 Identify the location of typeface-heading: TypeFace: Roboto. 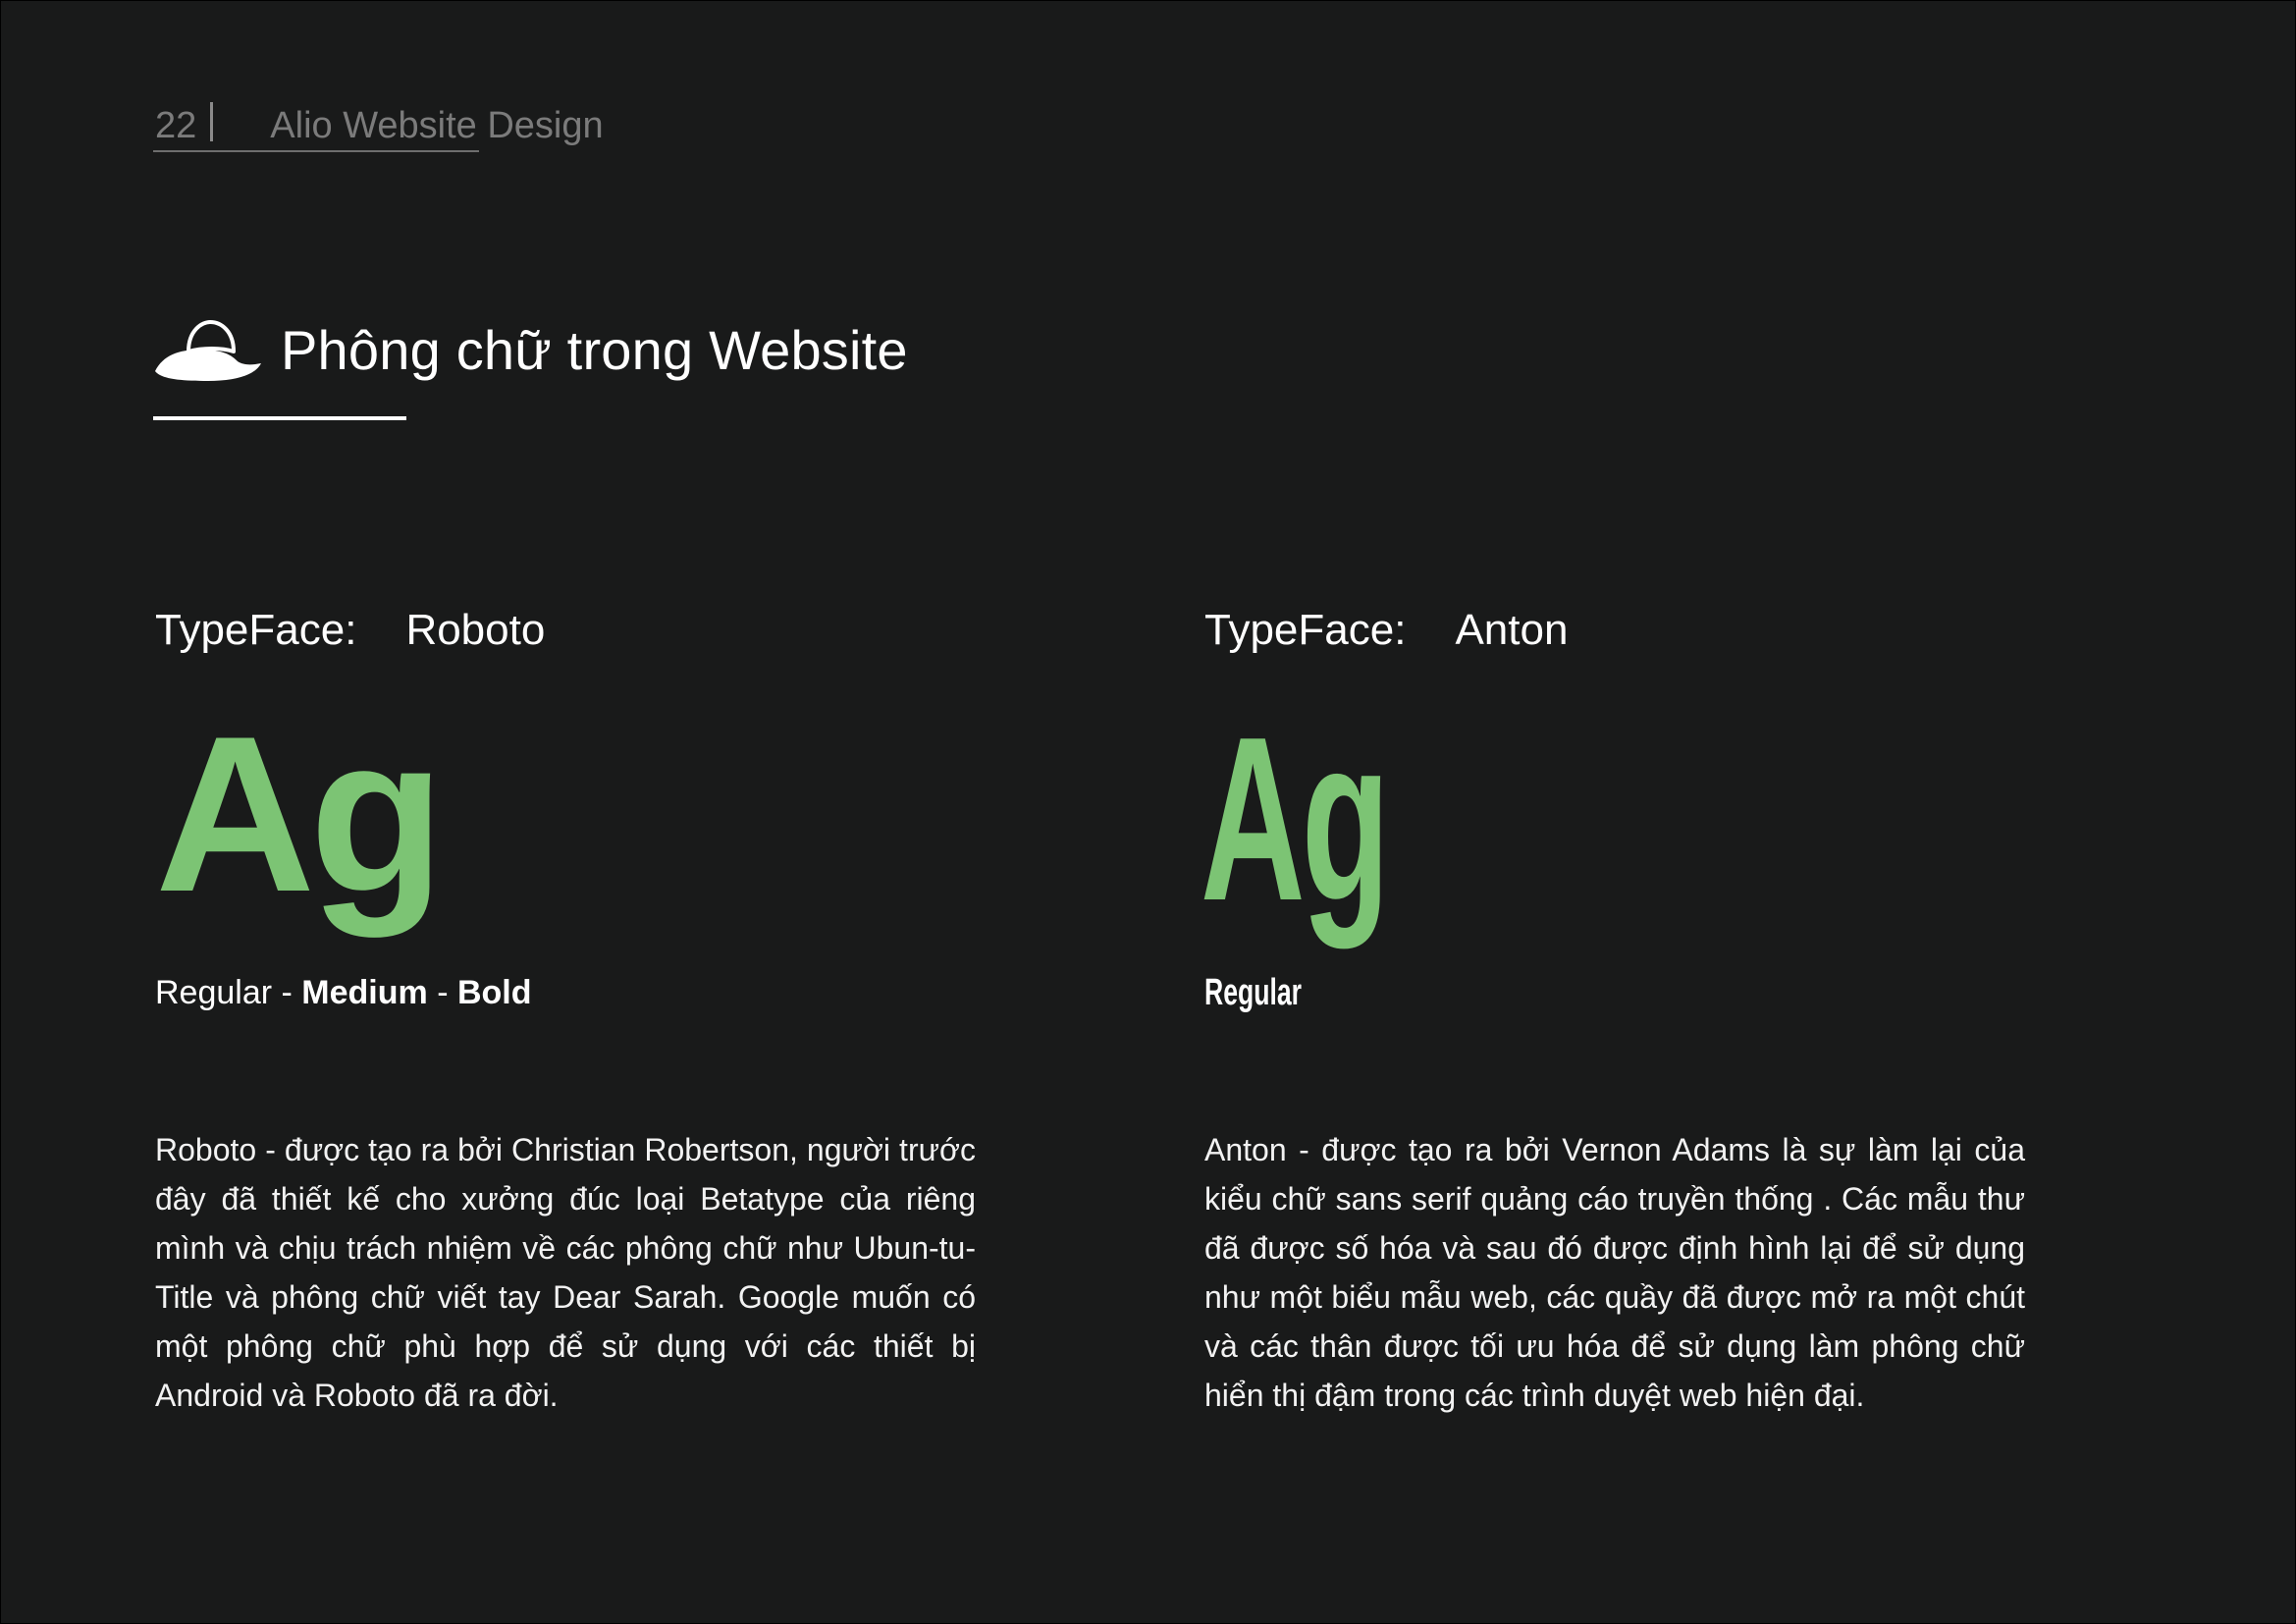
(567, 633).